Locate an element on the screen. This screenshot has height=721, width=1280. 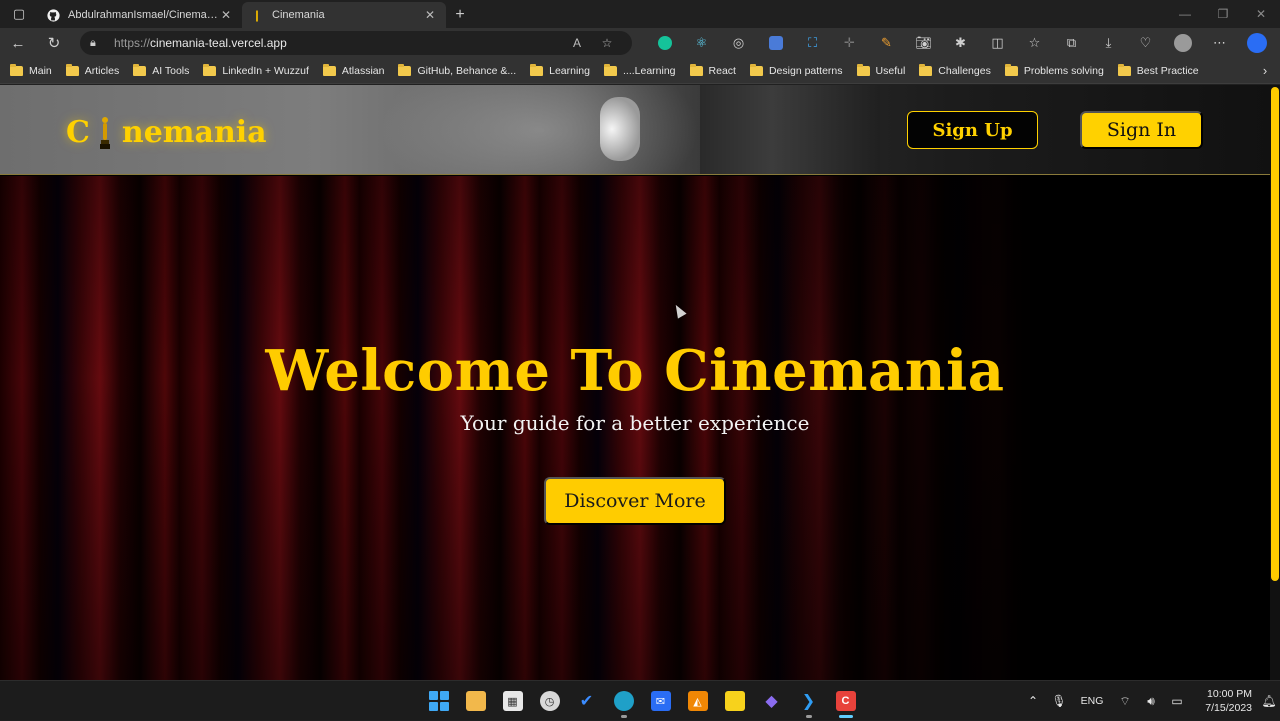
downloads-icon: ⤓ is located at coordinates (1108, 43).